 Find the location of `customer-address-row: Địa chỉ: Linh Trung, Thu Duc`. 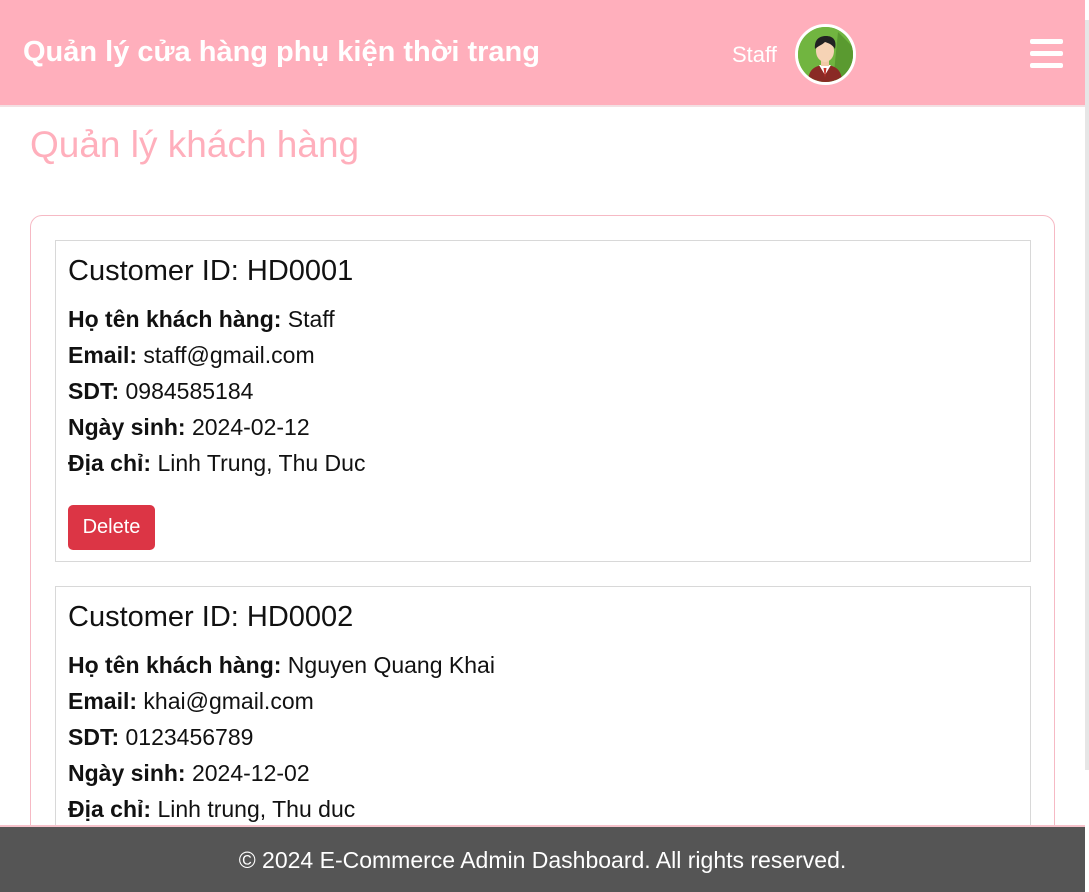

customer-address-row: Địa chỉ: Linh Trung, Thu Duc is located at coordinates (217, 463).